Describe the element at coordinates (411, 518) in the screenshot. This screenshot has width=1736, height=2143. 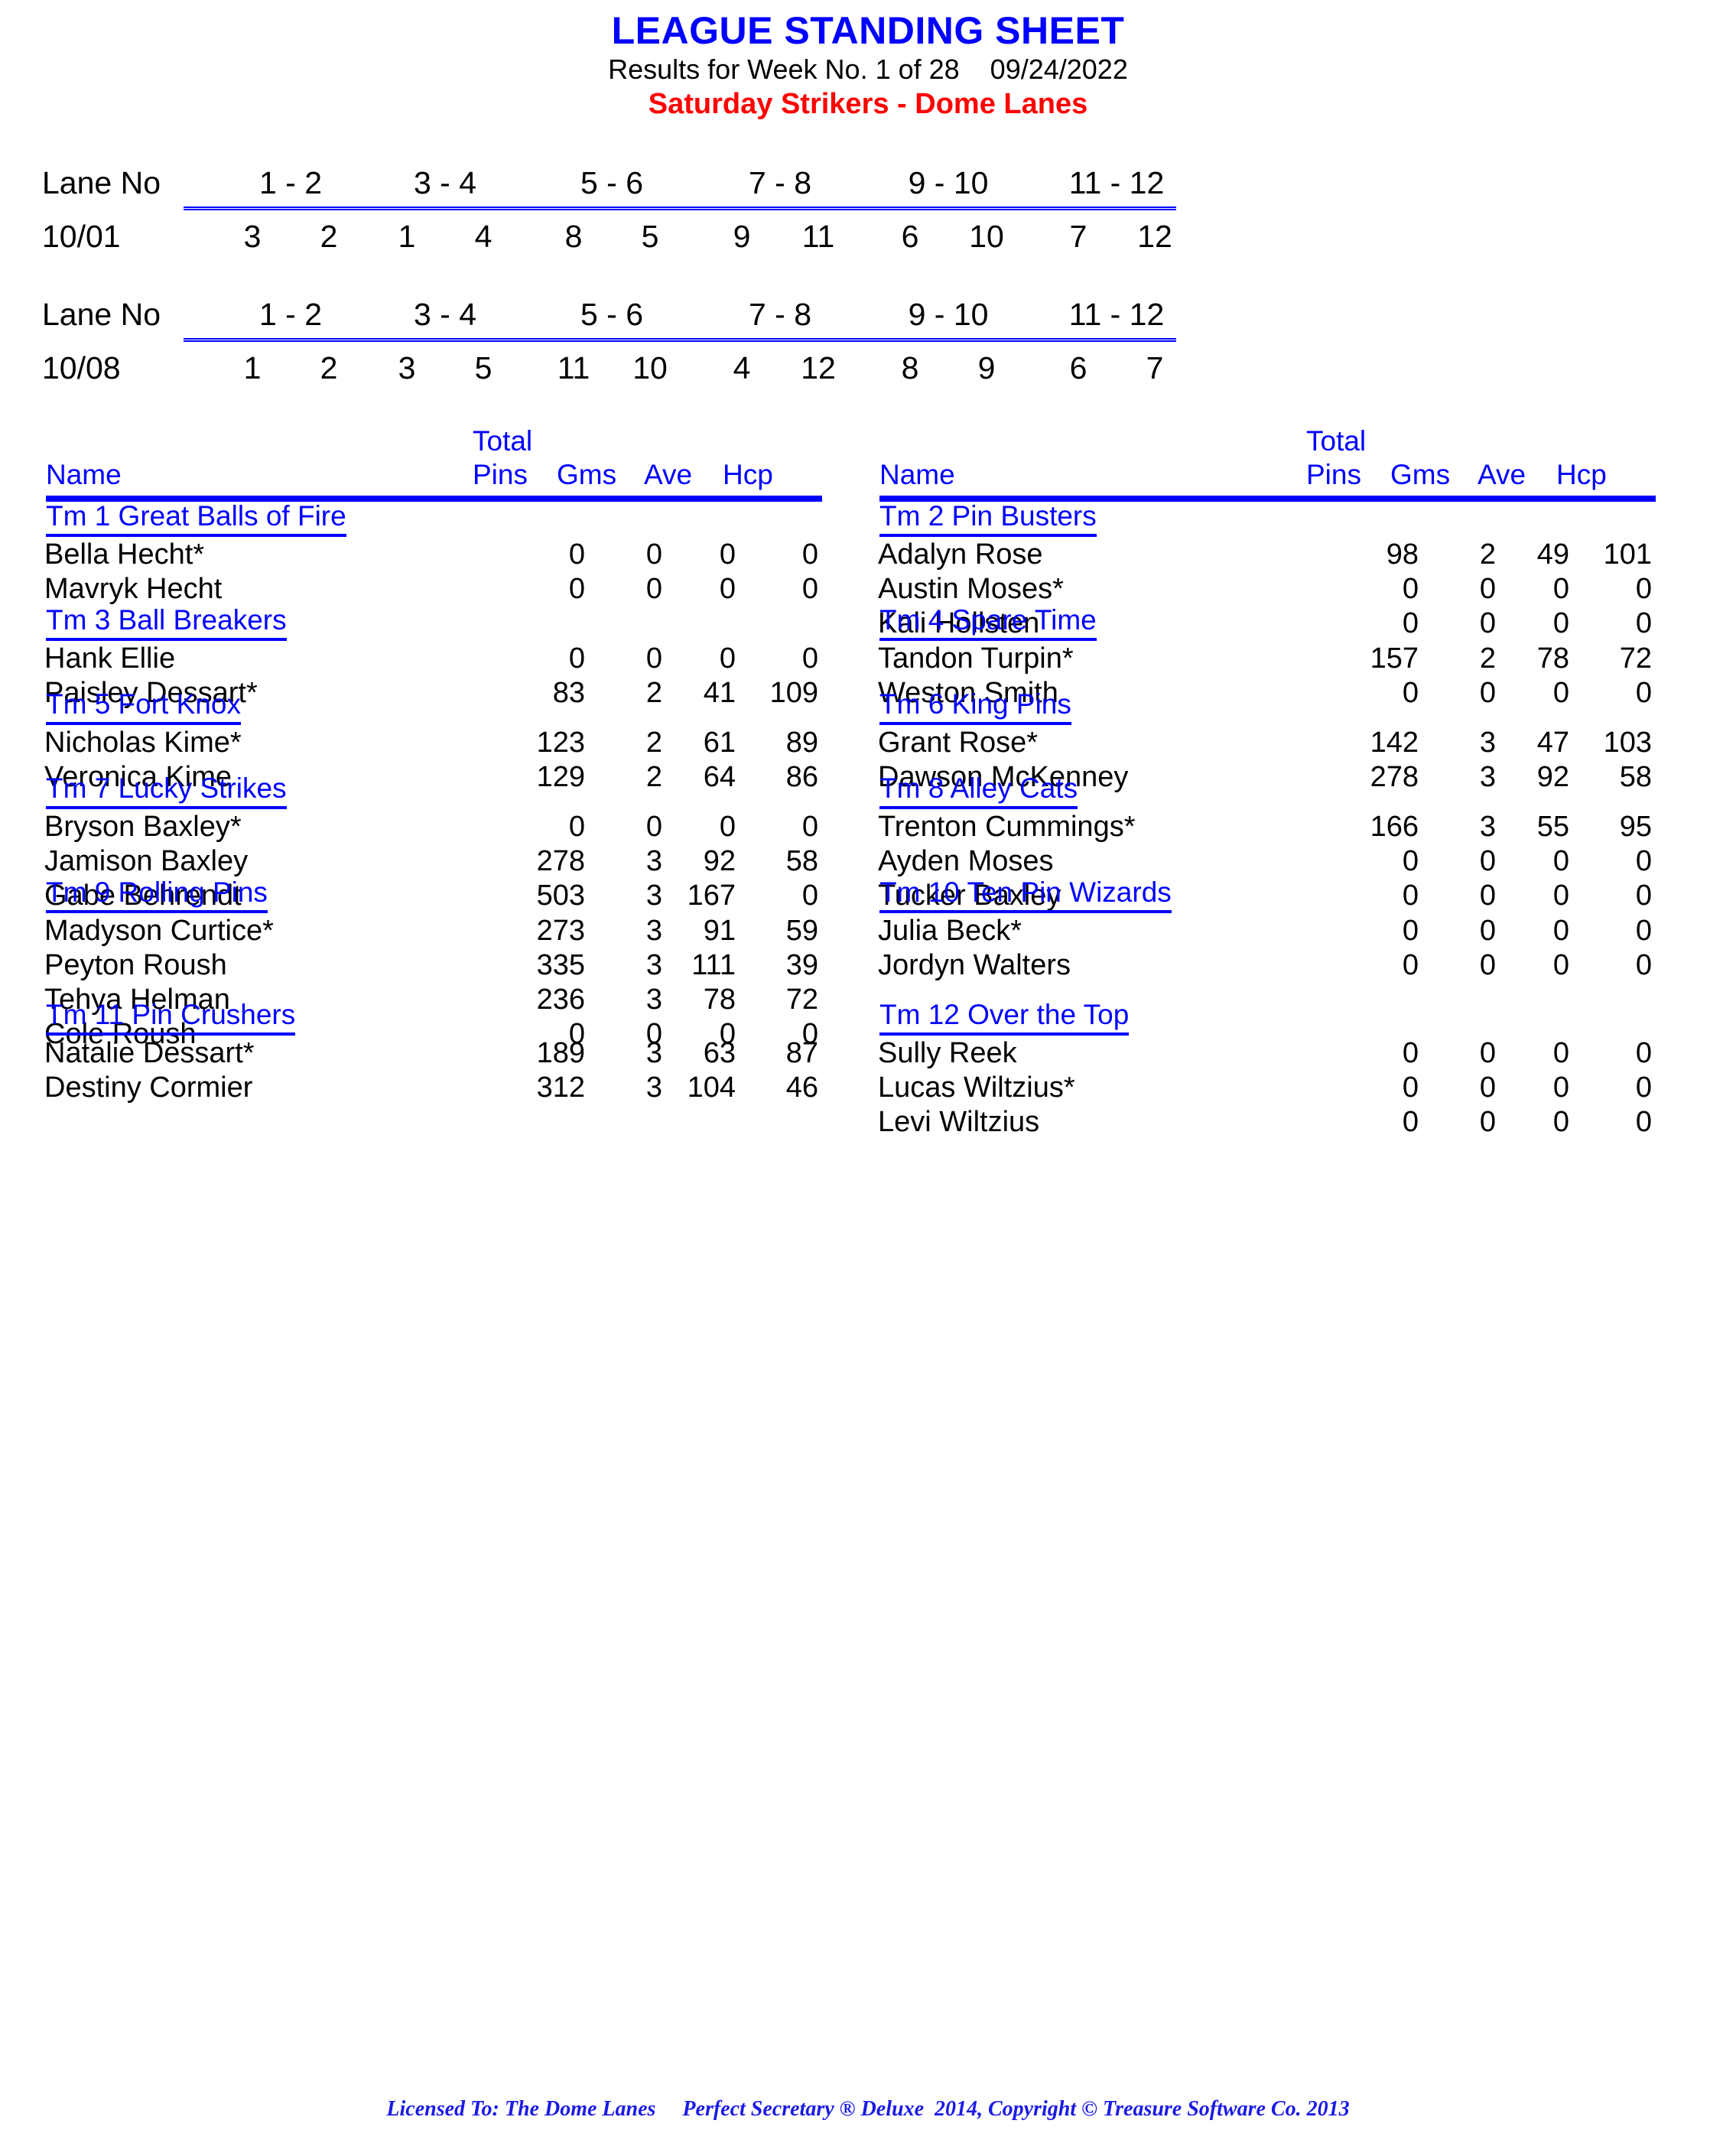
I see `team-name-row: Tm 1 Great Balls of Fire` at that location.